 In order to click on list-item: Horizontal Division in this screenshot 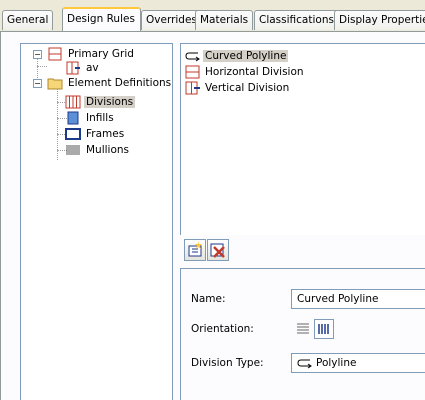, I will do `click(245, 72)`.